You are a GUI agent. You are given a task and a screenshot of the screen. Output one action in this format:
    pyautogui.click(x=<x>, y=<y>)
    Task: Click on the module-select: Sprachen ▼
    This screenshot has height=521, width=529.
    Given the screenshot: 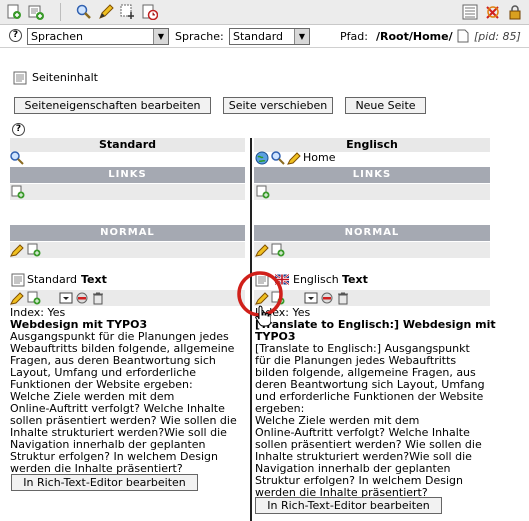 What is the action you would take?
    pyautogui.click(x=98, y=36)
    